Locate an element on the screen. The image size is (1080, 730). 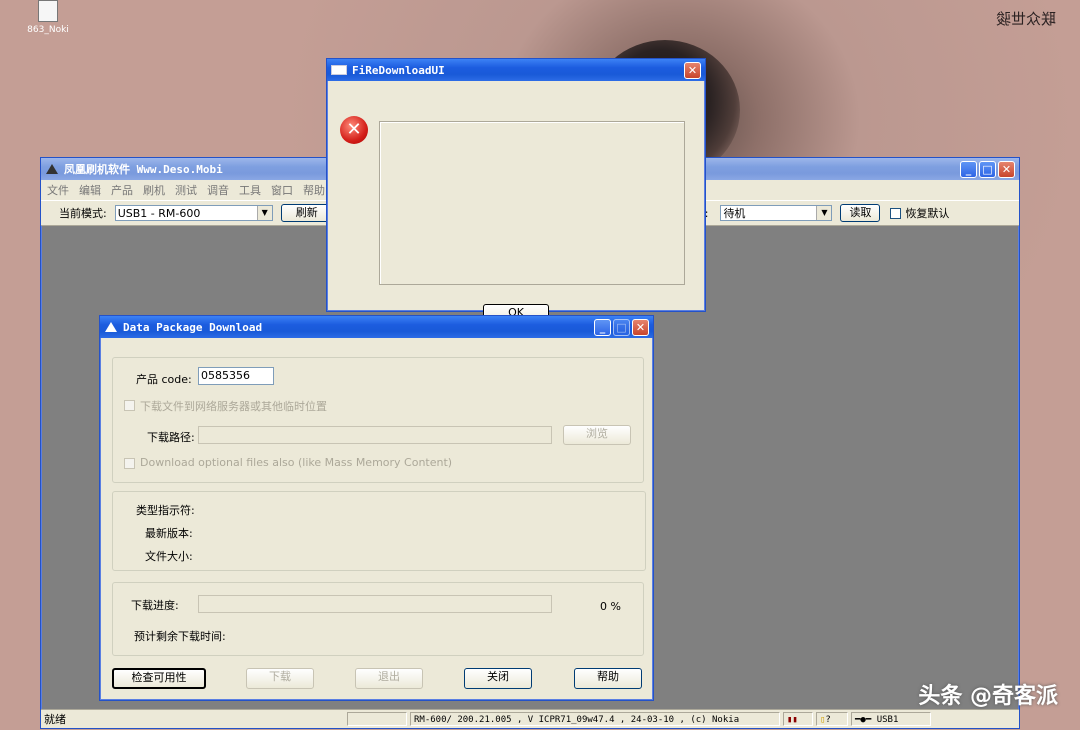
refresh-button: 刷新 is located at coordinates (306, 213).